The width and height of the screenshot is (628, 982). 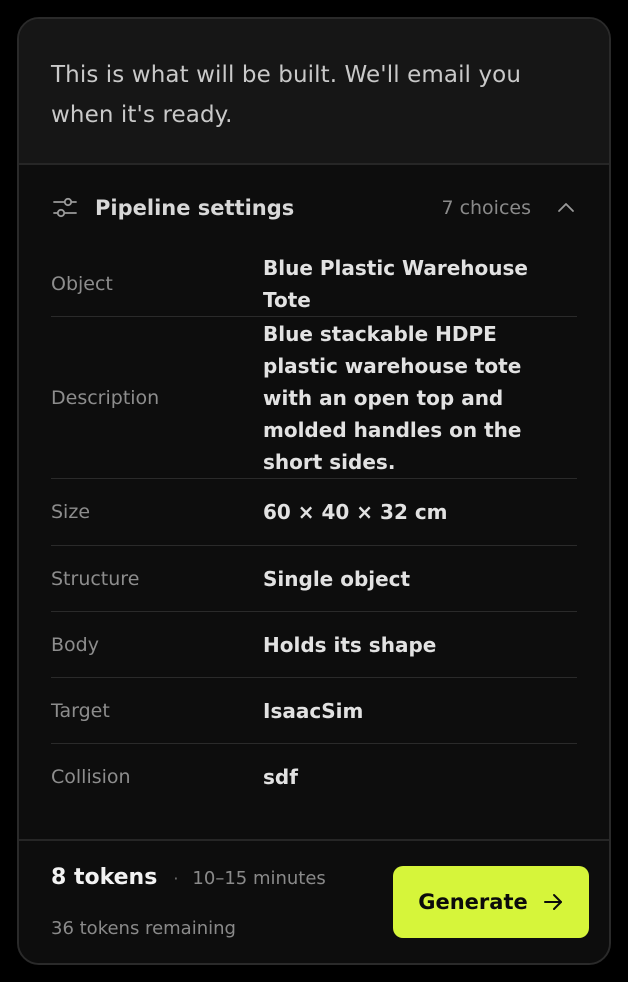 I want to click on arrow-right-icon, so click(x=553, y=902).